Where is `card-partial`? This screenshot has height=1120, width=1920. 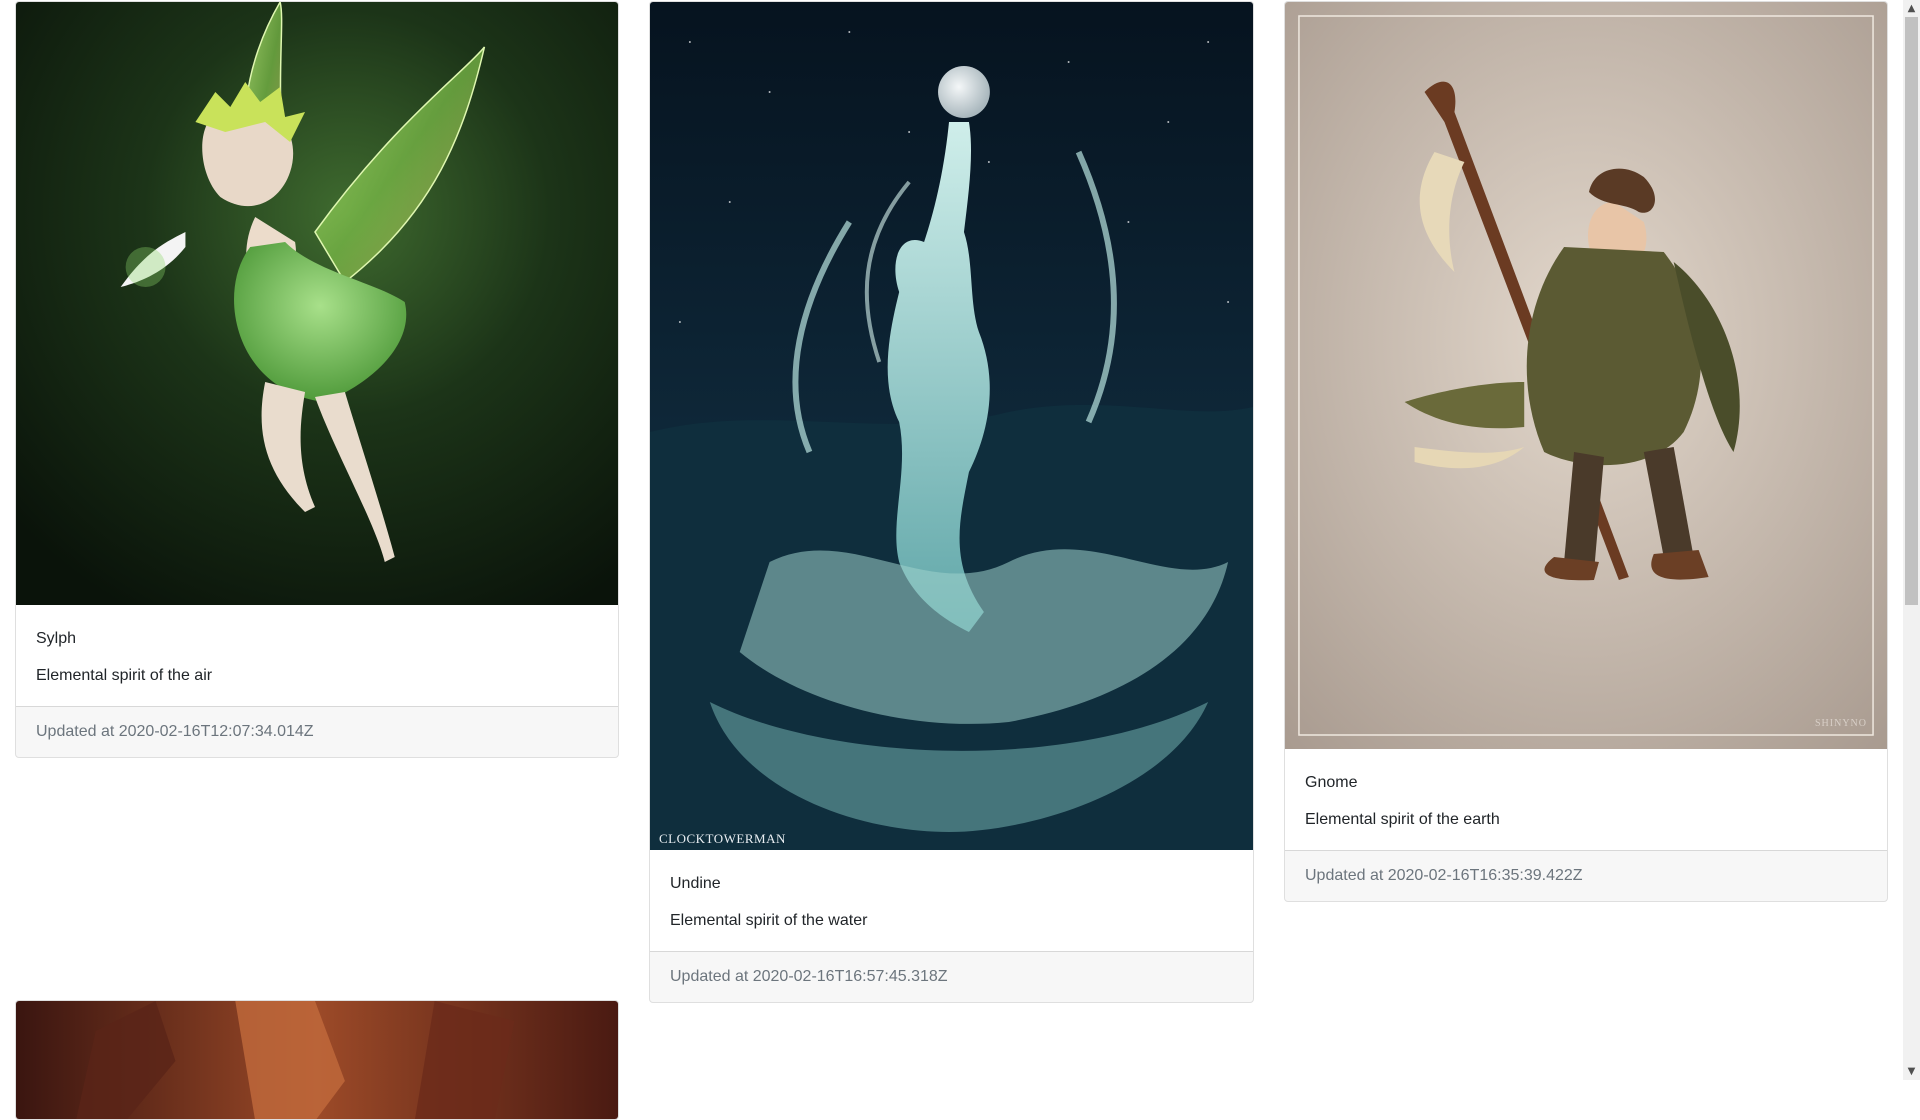
card-partial is located at coordinates (317, 1060).